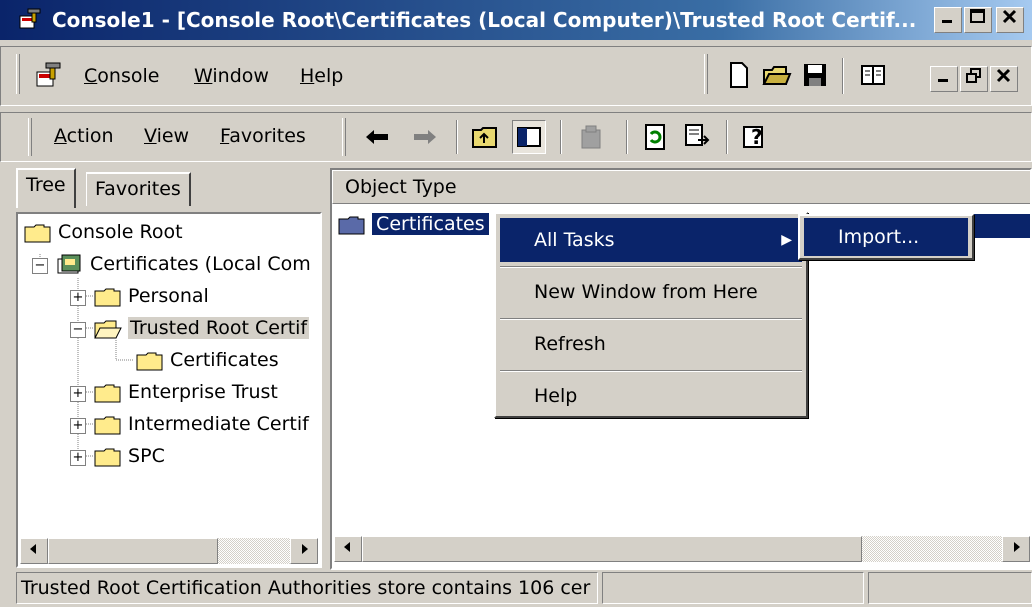 This screenshot has width=1032, height=607. I want to click on menu-help: Help, so click(321, 76).